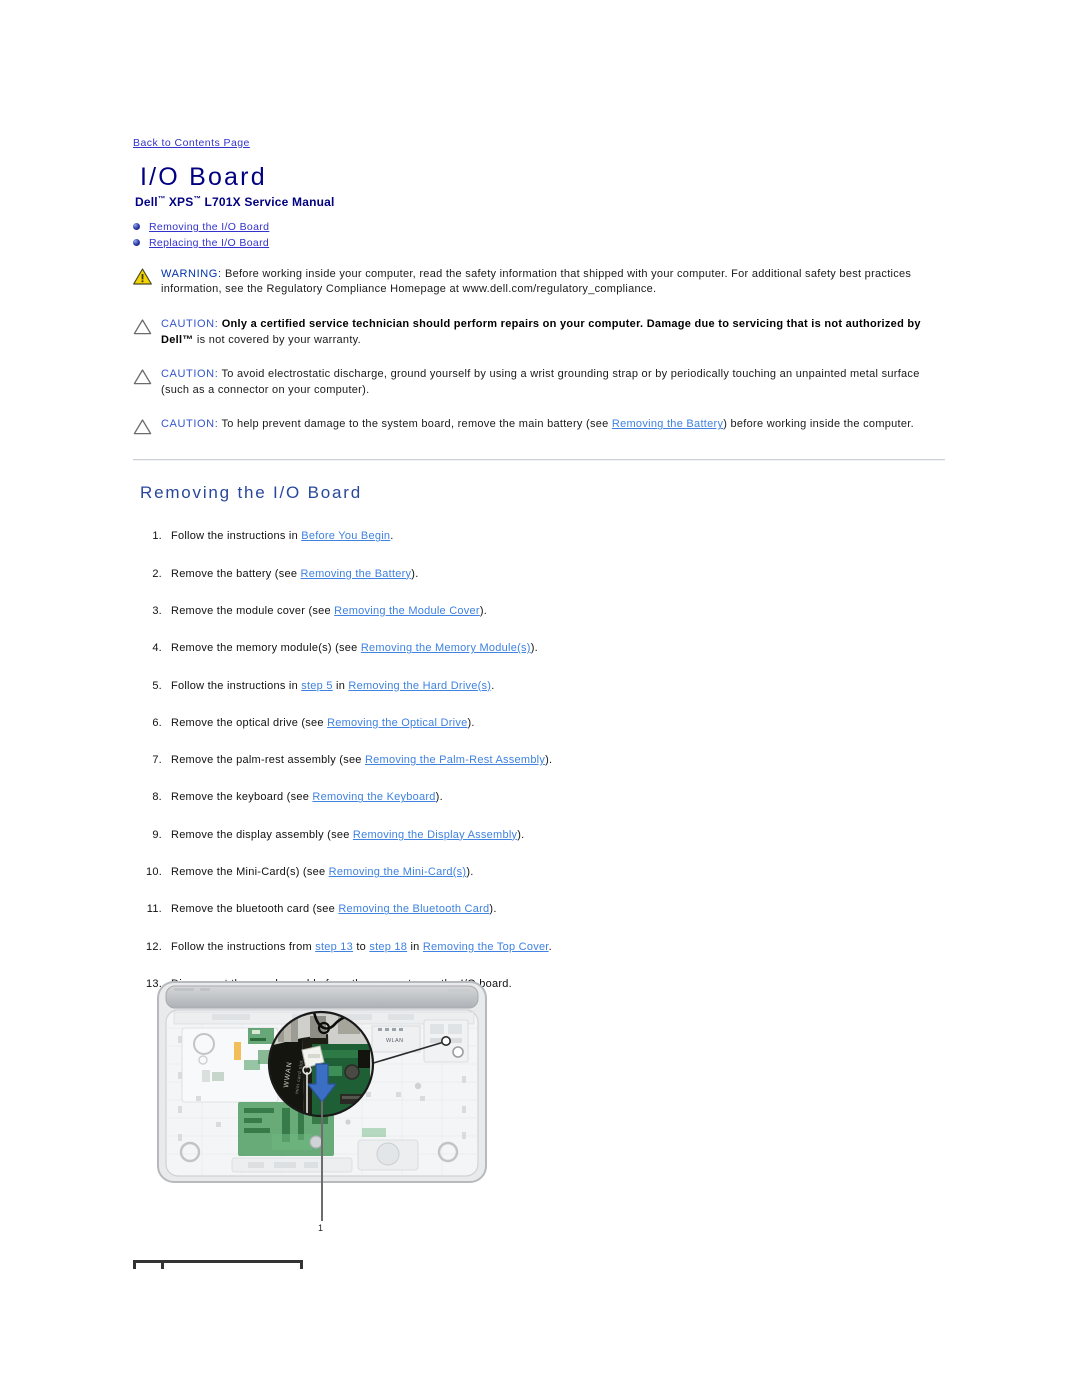 The width and height of the screenshot is (1080, 1397). What do you see at coordinates (147, 278) in the screenshot?
I see `warning-triangle-icon` at bounding box center [147, 278].